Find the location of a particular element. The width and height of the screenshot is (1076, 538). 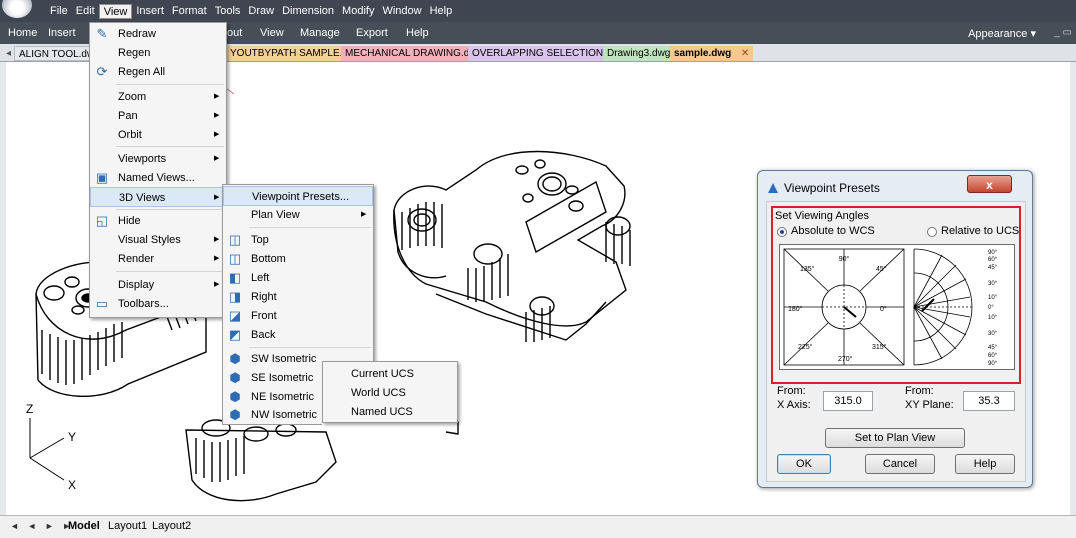

doc-tab: MECHANICAL DRAWING.dwg is located at coordinates (414, 53).